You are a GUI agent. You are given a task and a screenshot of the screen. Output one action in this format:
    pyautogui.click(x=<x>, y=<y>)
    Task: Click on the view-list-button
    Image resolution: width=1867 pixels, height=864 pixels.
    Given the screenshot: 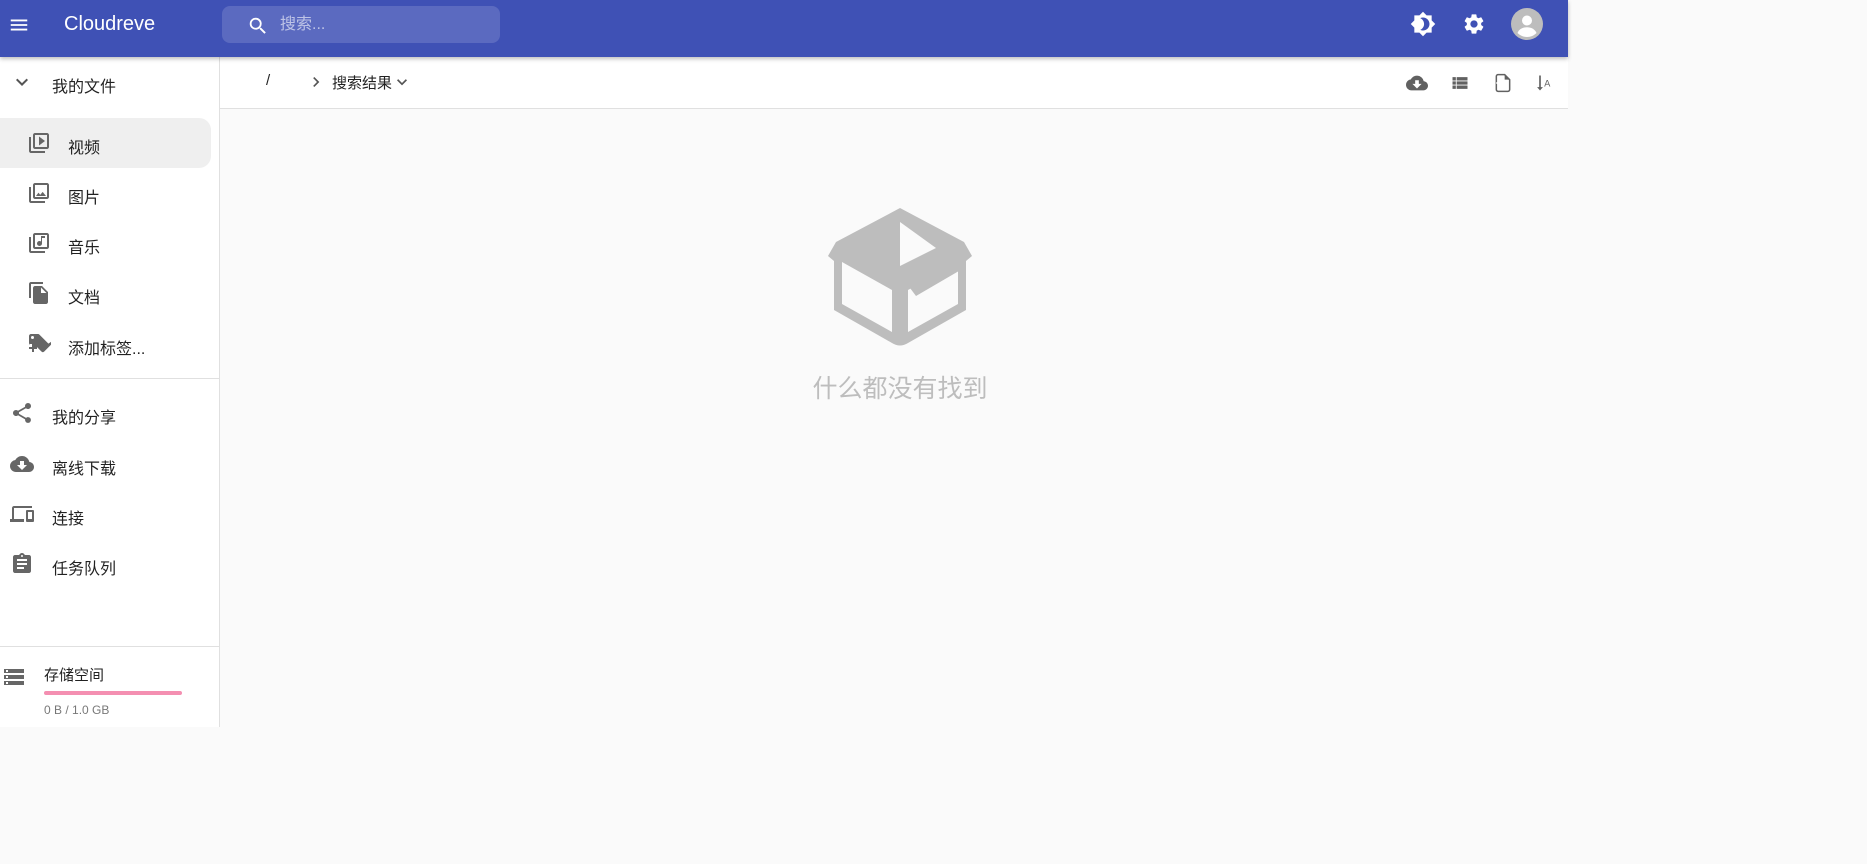 What is the action you would take?
    pyautogui.click(x=1460, y=83)
    